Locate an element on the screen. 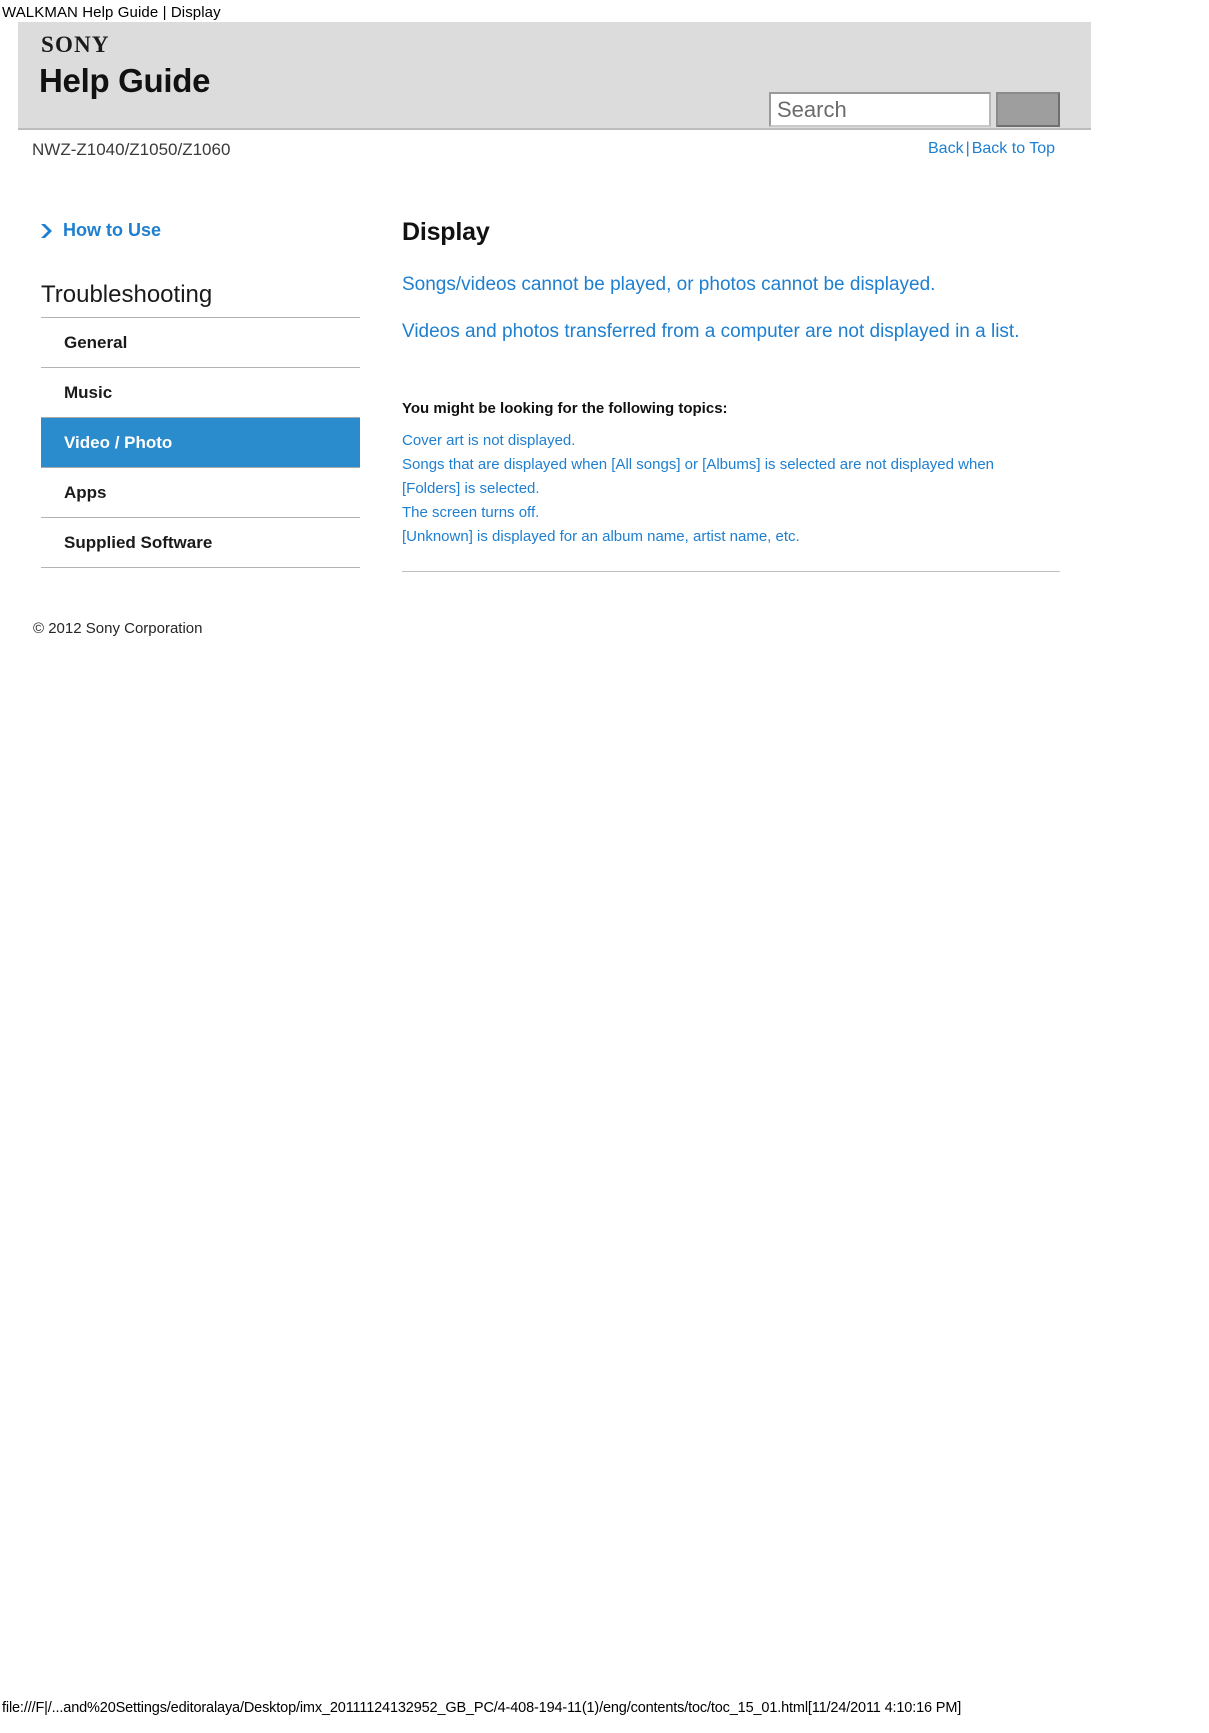  copyright-notice: © 2012 Sony Corporation is located at coordinates (118, 628).